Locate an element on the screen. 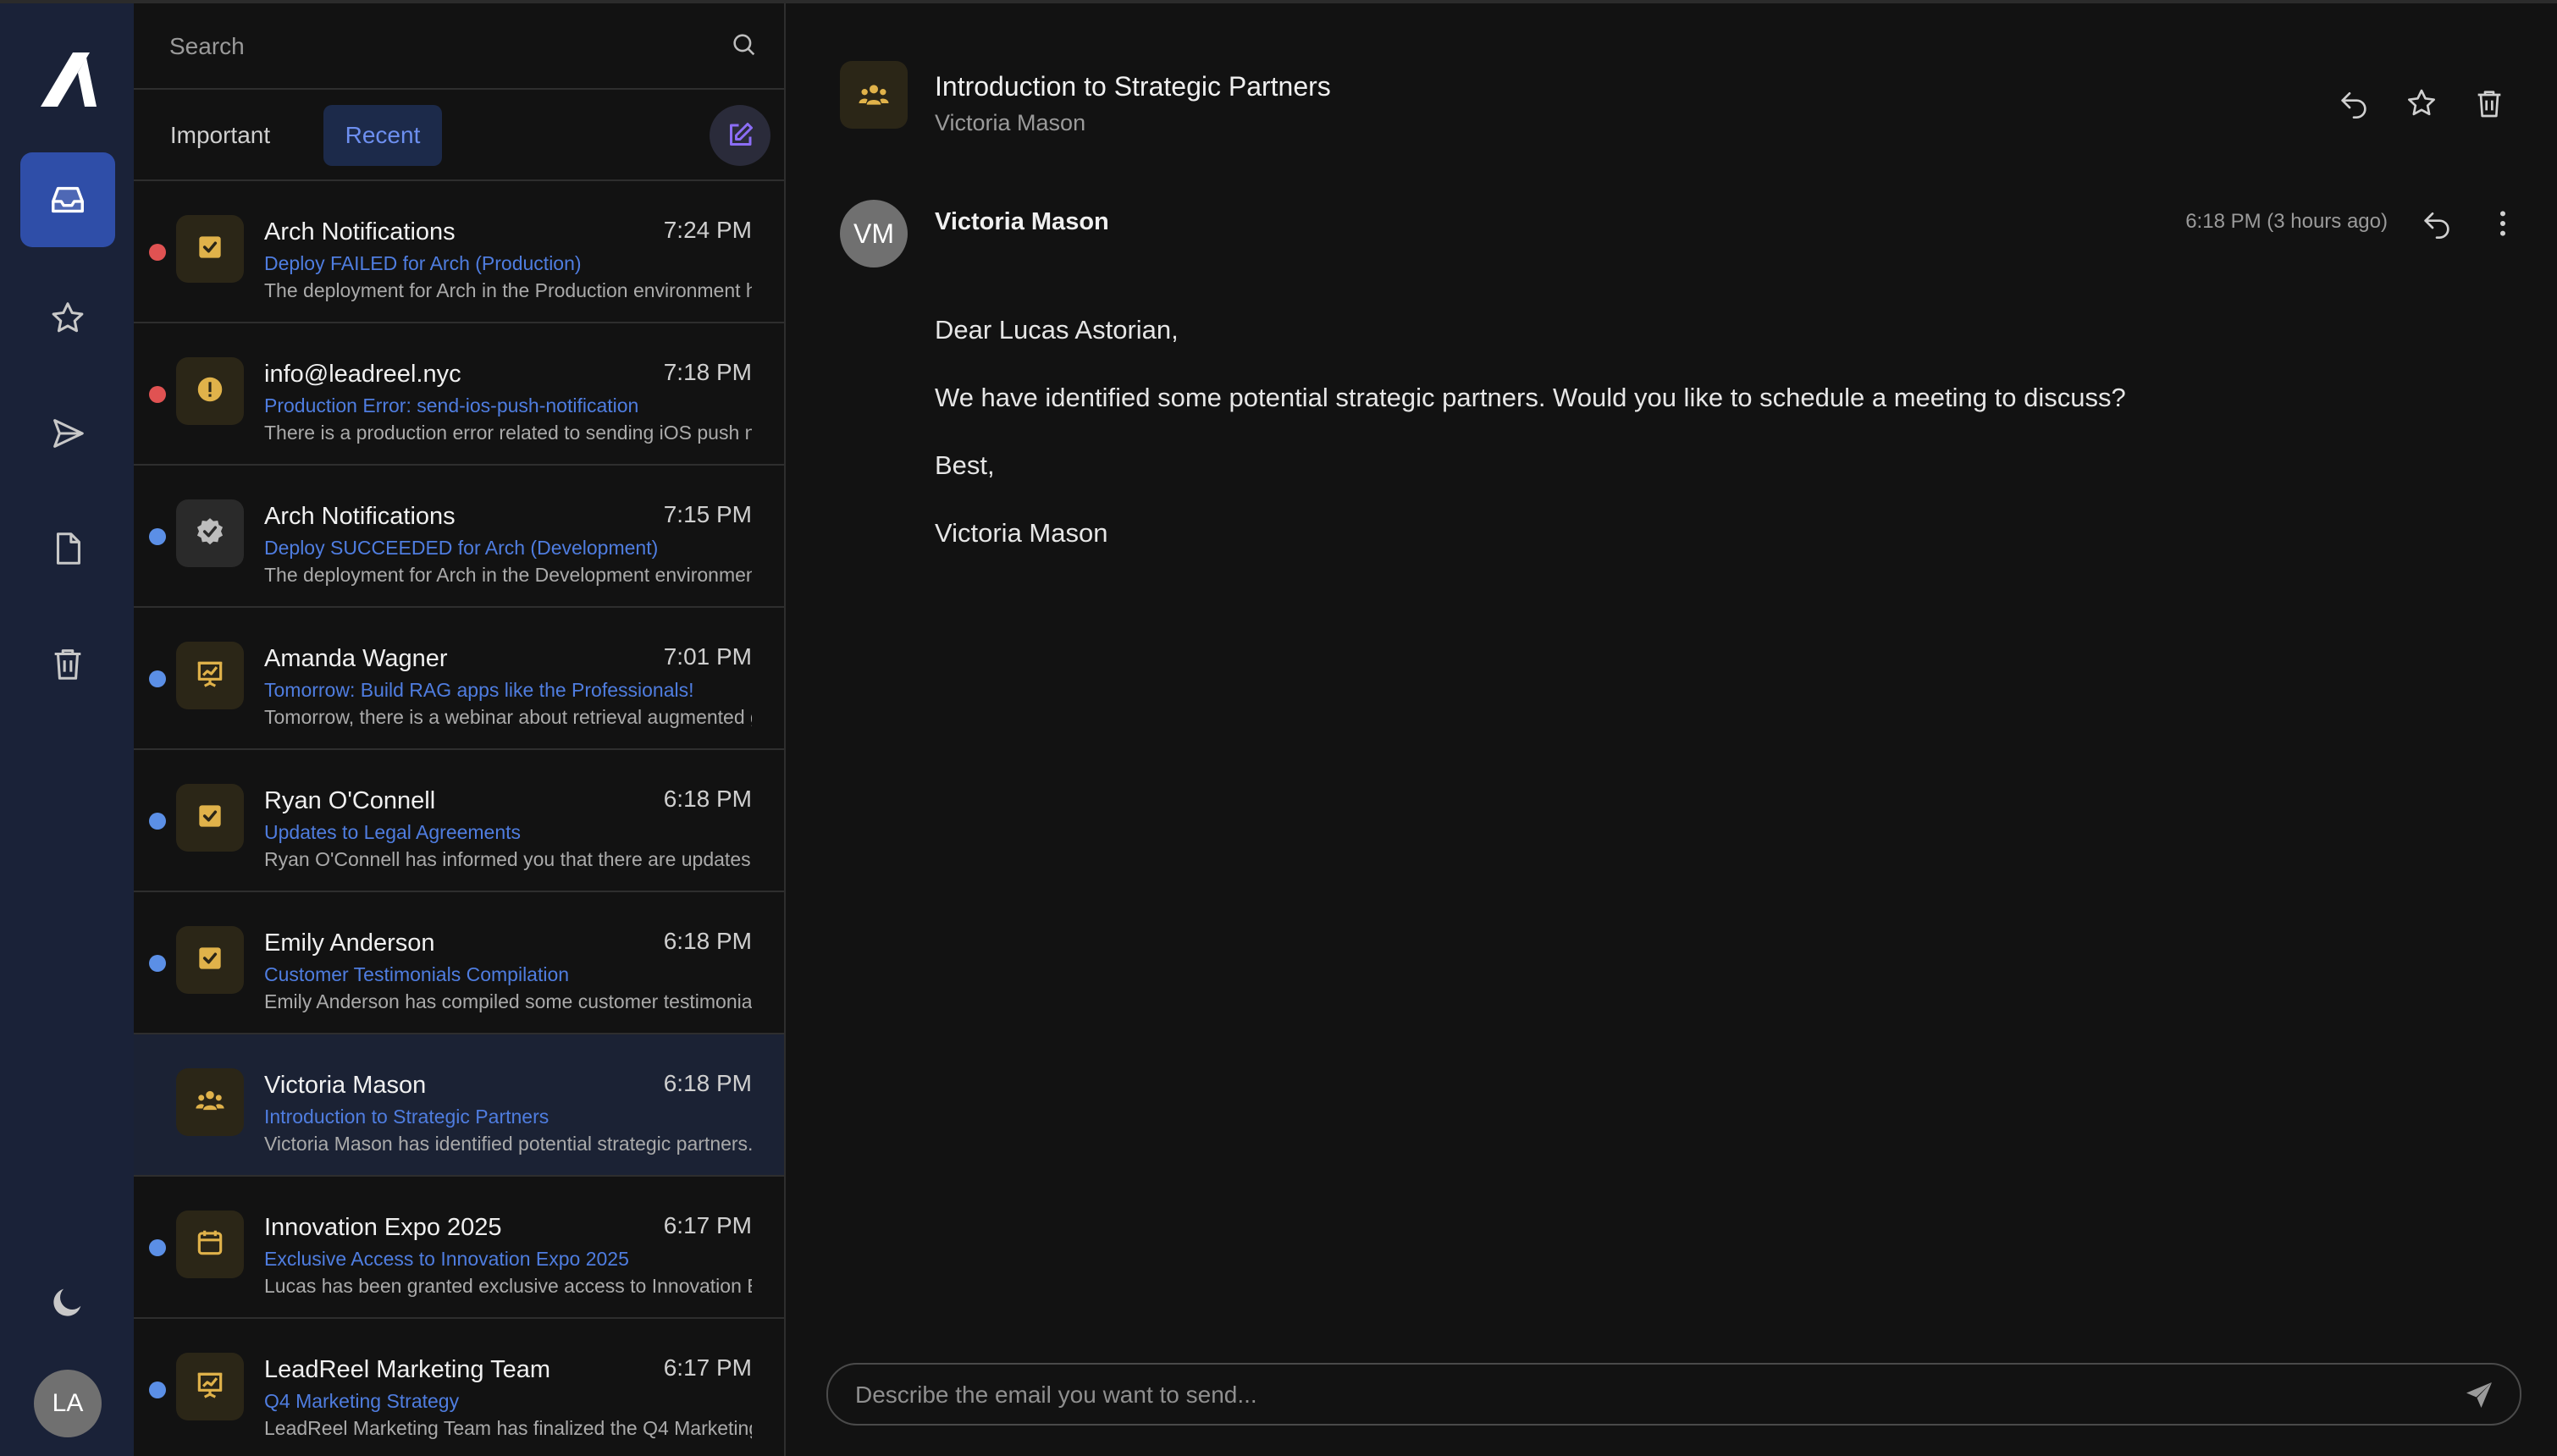  nav-starred is located at coordinates (67, 318).